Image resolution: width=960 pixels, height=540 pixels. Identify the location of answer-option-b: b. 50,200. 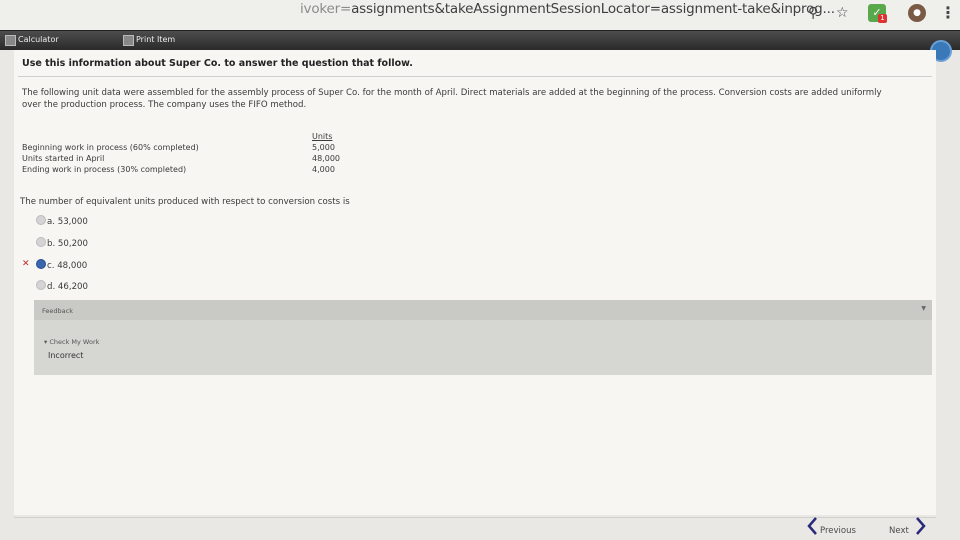
(62, 243).